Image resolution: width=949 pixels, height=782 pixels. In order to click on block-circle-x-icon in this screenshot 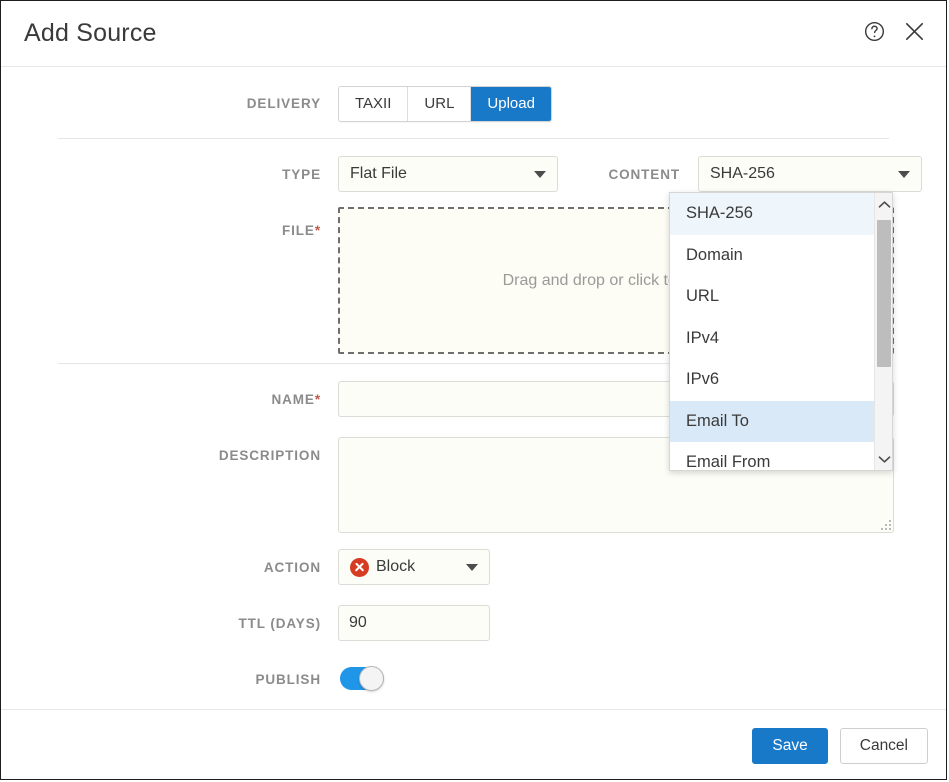, I will do `click(359, 567)`.